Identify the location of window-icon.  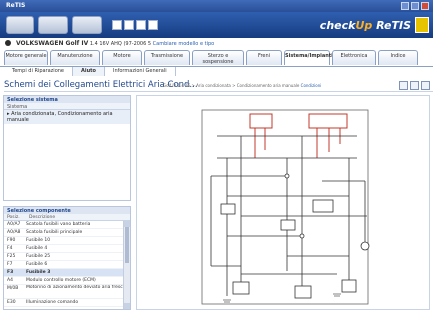
(414, 85).